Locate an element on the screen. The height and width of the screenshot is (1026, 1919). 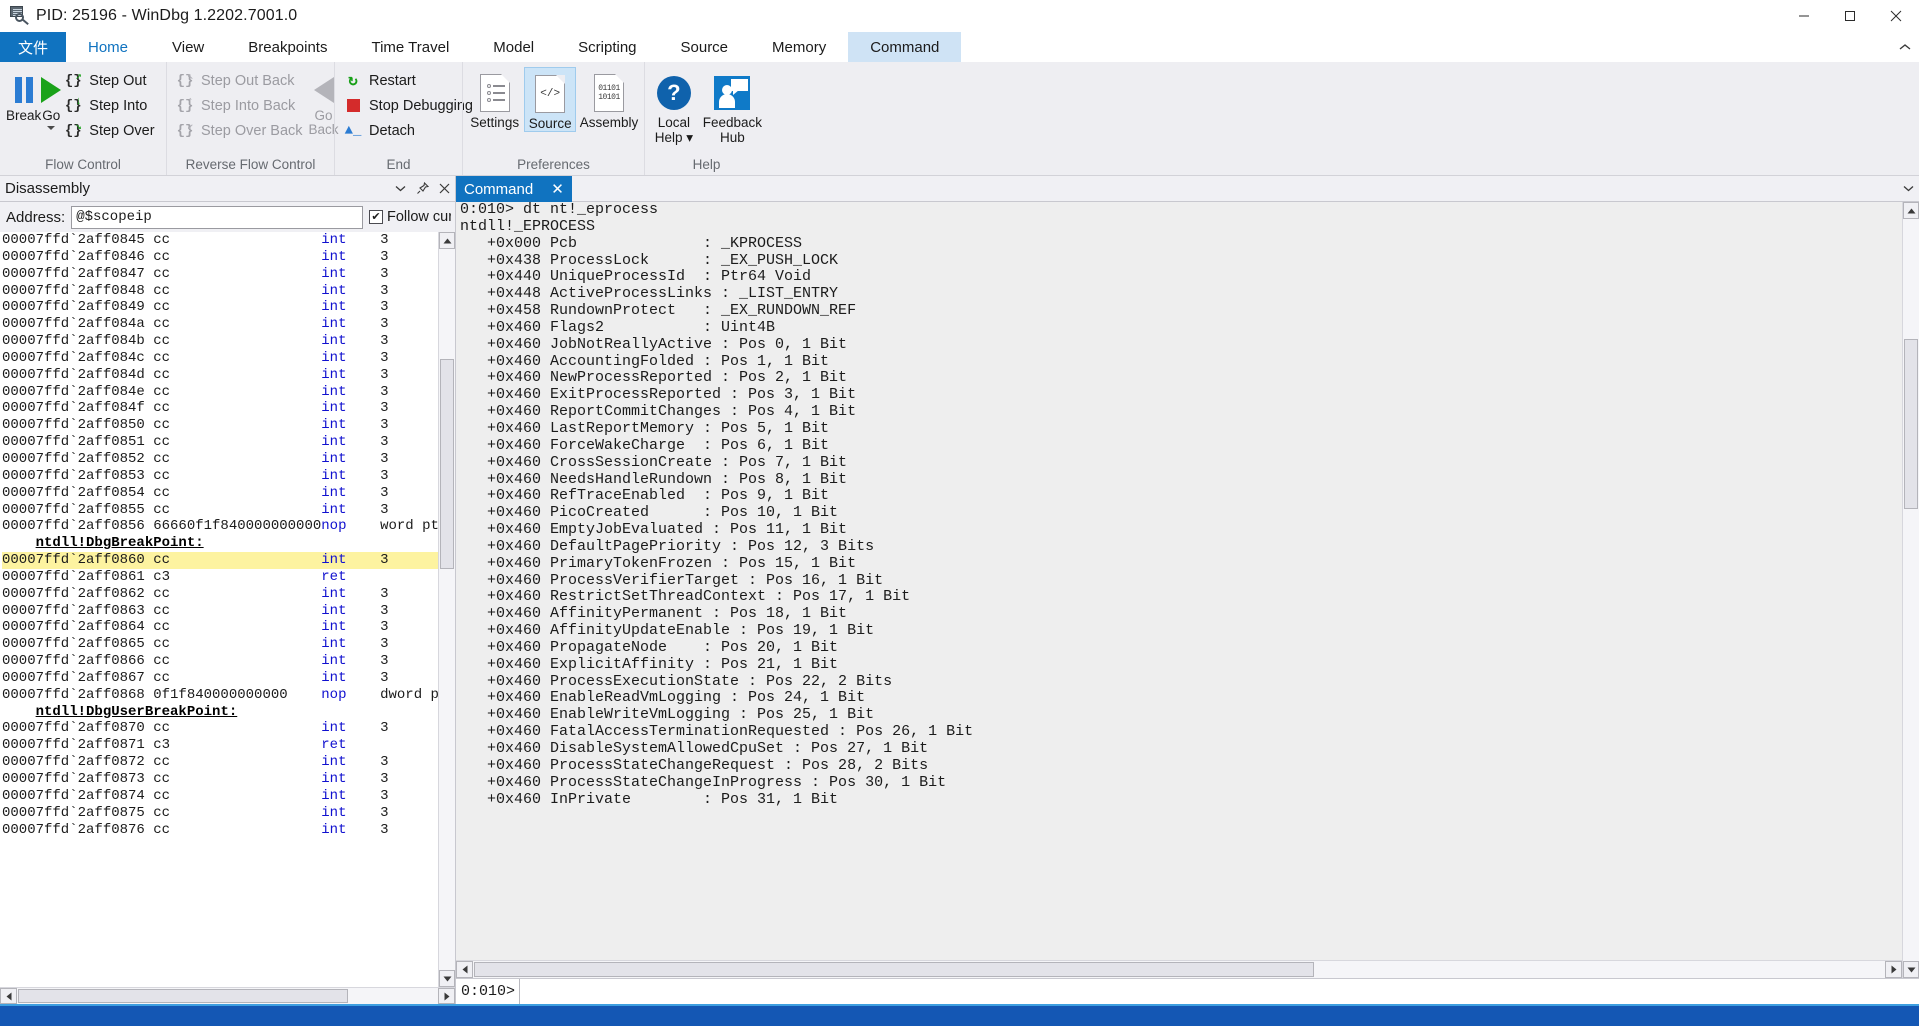
disassembly-line: 00007ffd`2aff084d cc int 3 is located at coordinates (220, 375).